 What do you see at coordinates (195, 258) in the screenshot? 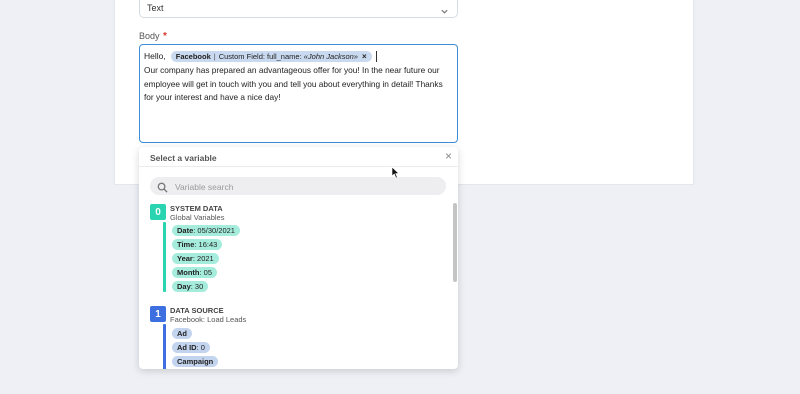
I see `variable-item-year: Year: 2021` at bounding box center [195, 258].